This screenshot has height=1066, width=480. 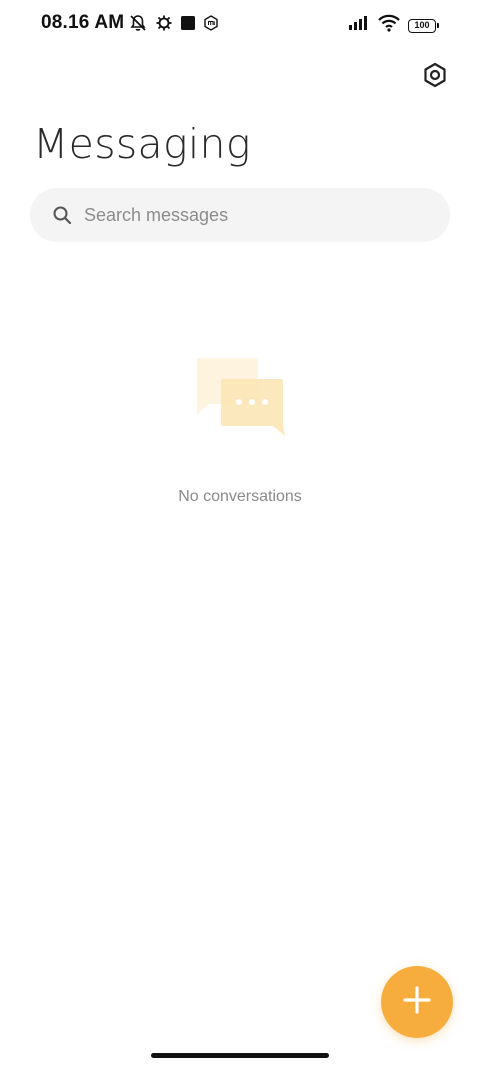 I want to click on search-icon, so click(x=62, y=215).